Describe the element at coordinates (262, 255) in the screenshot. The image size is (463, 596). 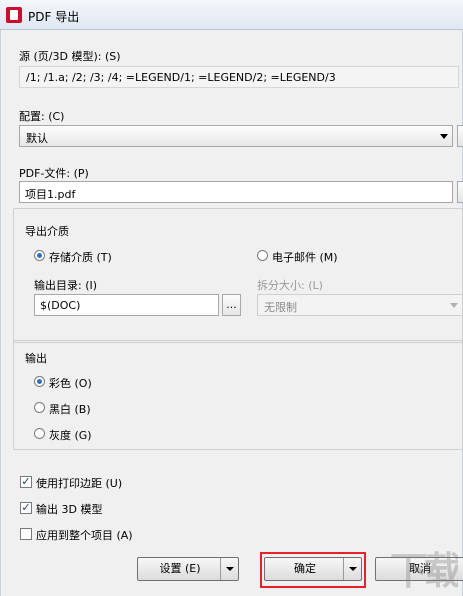
I see `email-radio` at that location.